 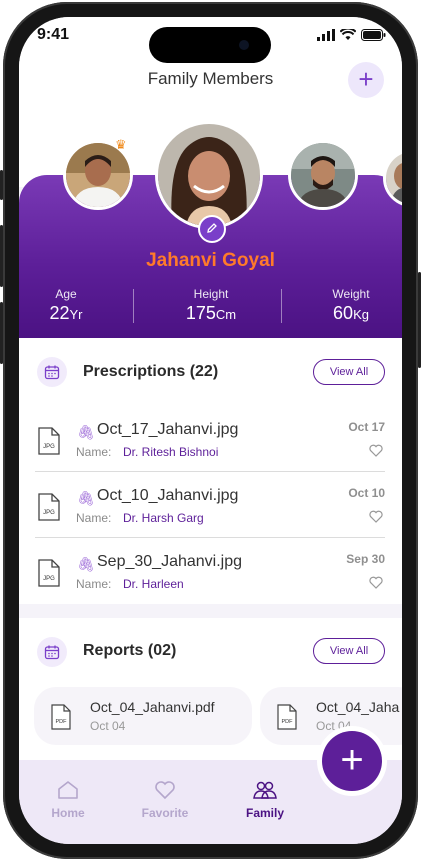 What do you see at coordinates (211, 313) in the screenshot?
I see `stat-value: 175Cm` at bounding box center [211, 313].